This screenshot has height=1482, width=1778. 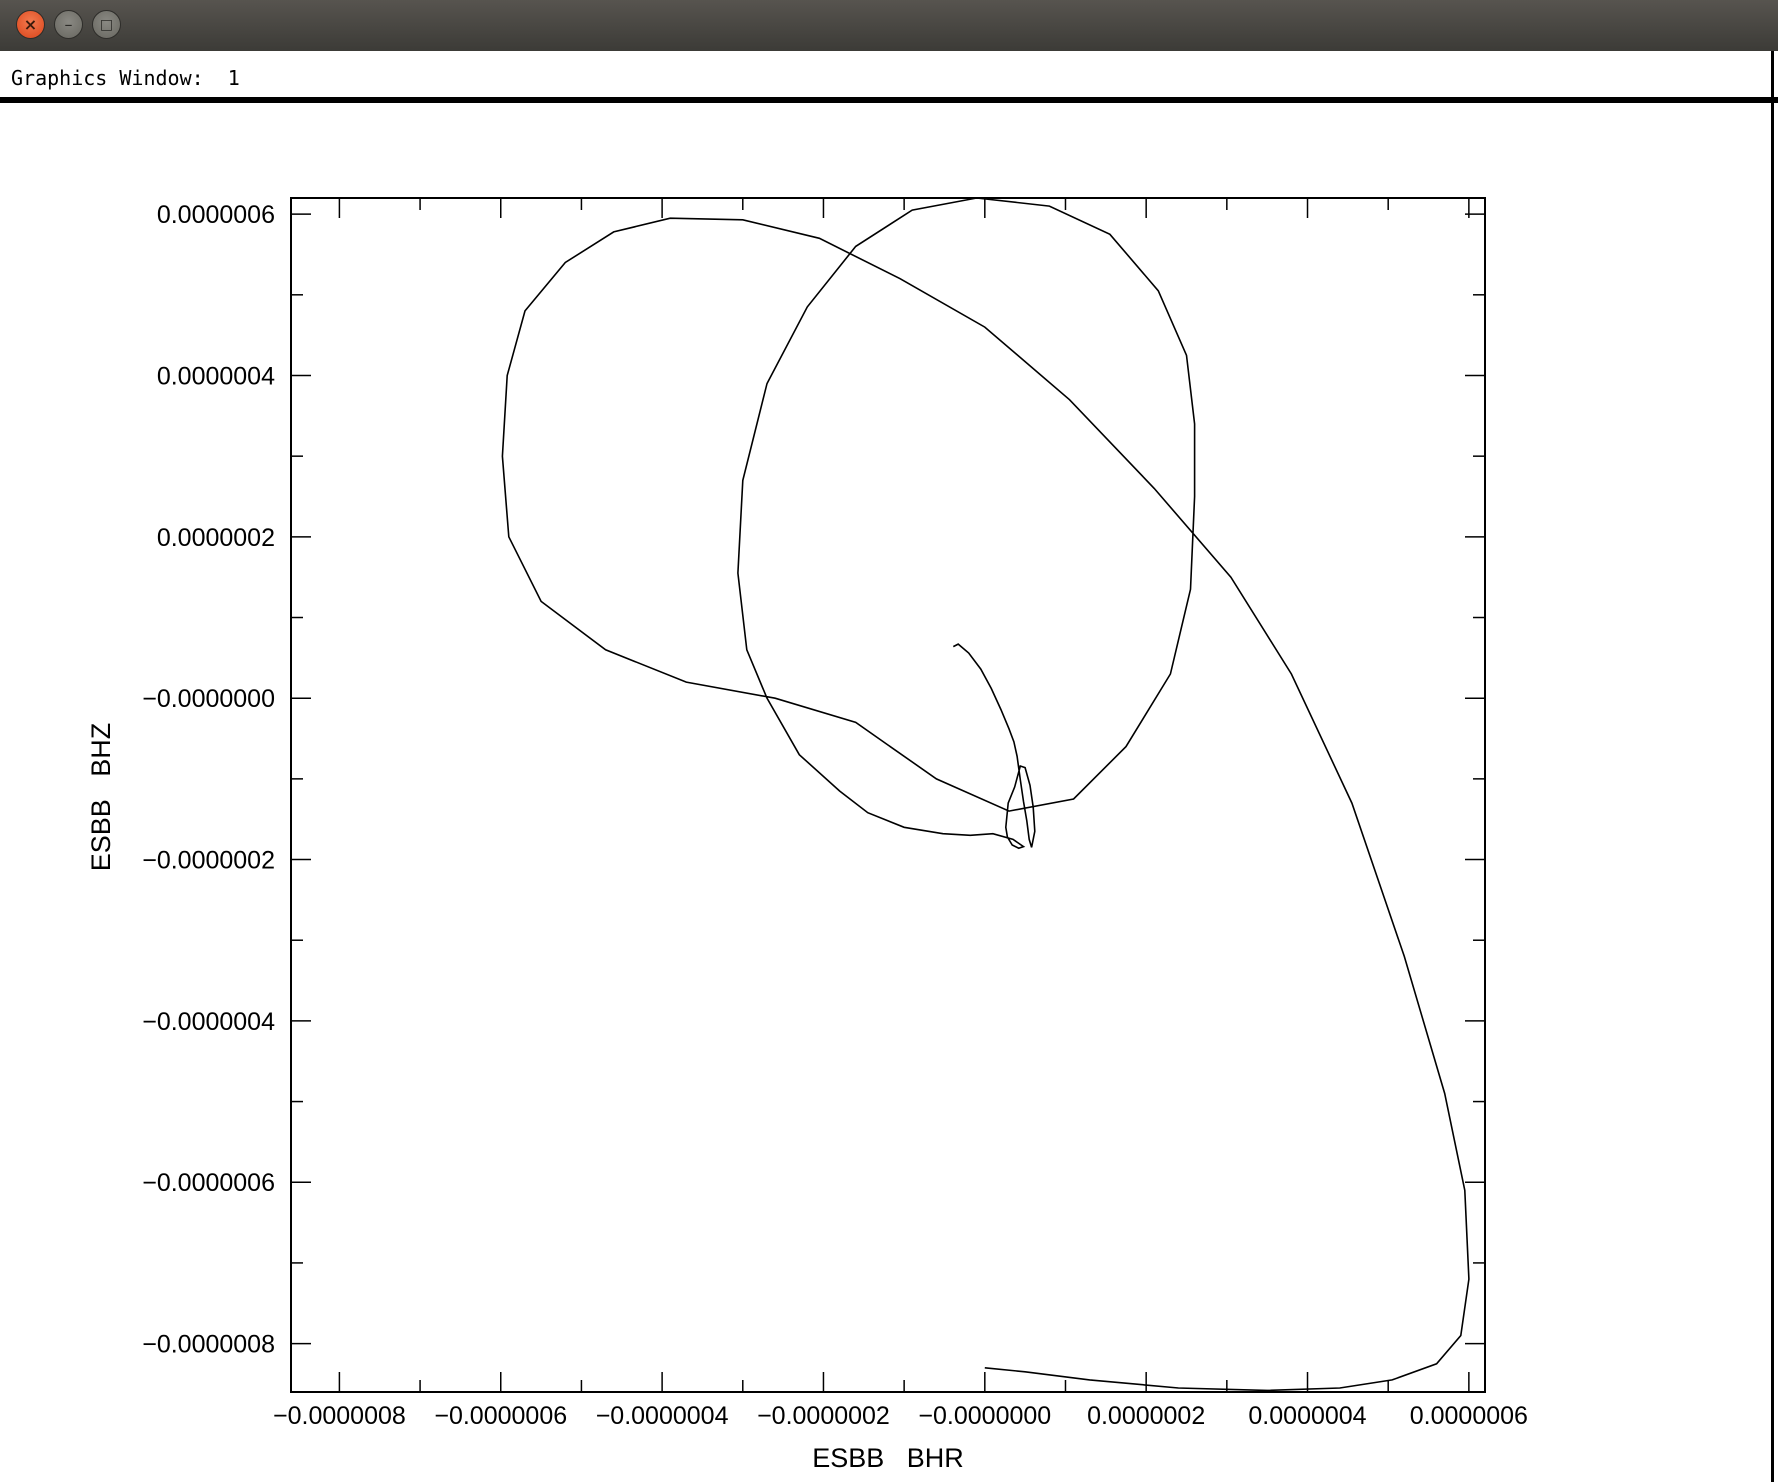 I want to click on y-tick-label: −0.0000004, so click(x=208, y=1022).